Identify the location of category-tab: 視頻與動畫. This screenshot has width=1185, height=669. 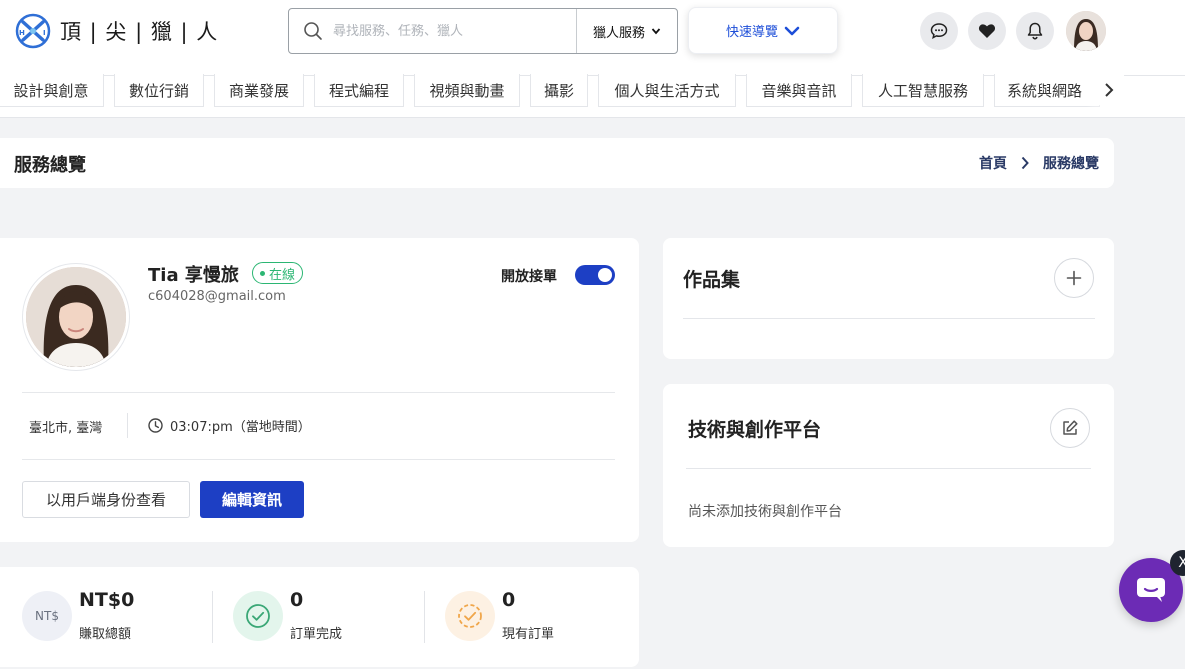
(467, 90).